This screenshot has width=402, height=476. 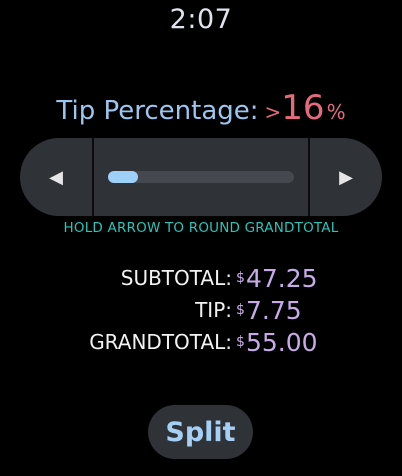 What do you see at coordinates (176, 278) in the screenshot?
I see `subtotal-label: SUBTOTAL:` at bounding box center [176, 278].